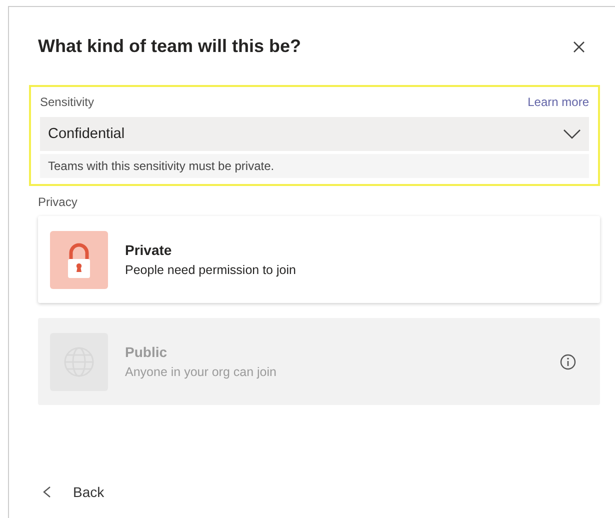 The width and height of the screenshot is (615, 518). What do you see at coordinates (58, 202) in the screenshot?
I see `field-label: Privacy` at bounding box center [58, 202].